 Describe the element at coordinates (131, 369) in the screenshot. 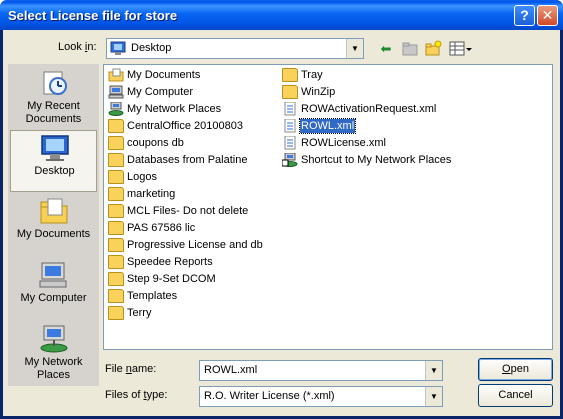

I see `file-name-label: File name:` at that location.